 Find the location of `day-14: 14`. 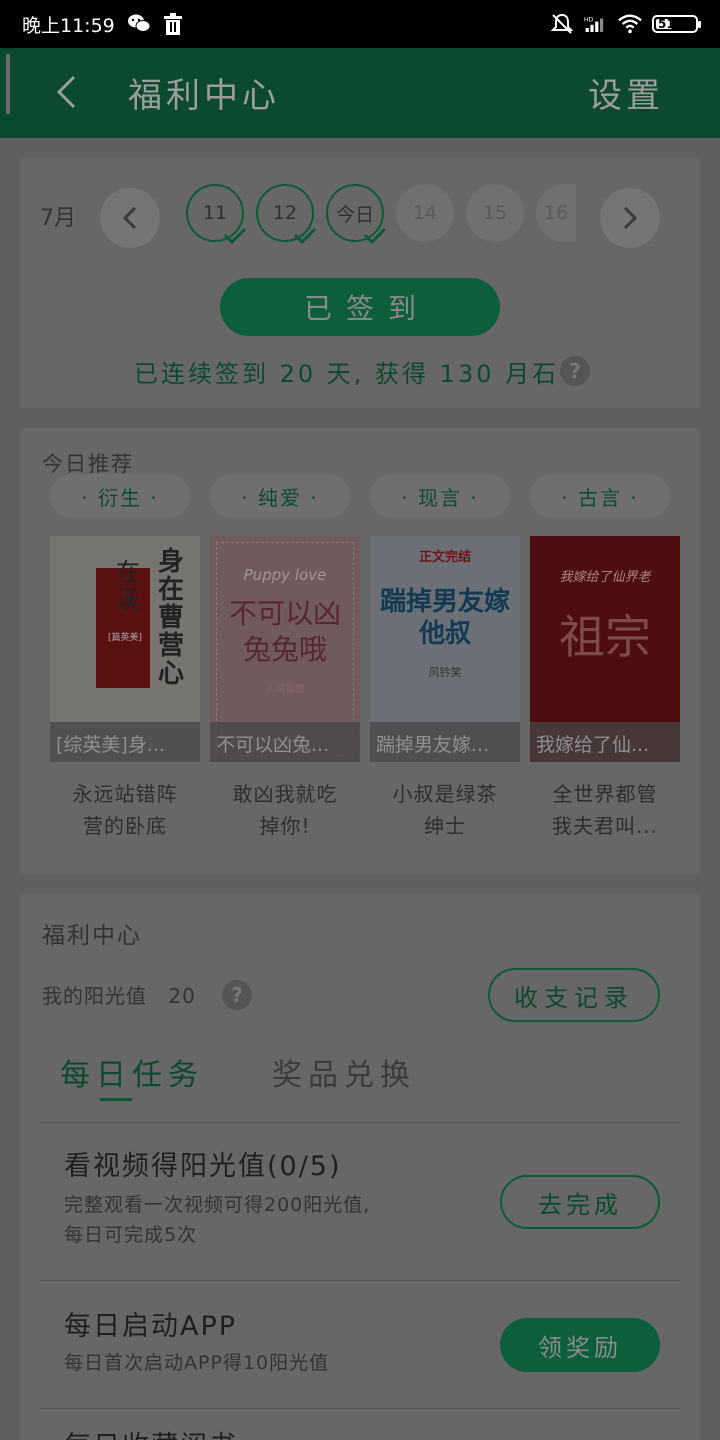

day-14: 14 is located at coordinates (425, 213).